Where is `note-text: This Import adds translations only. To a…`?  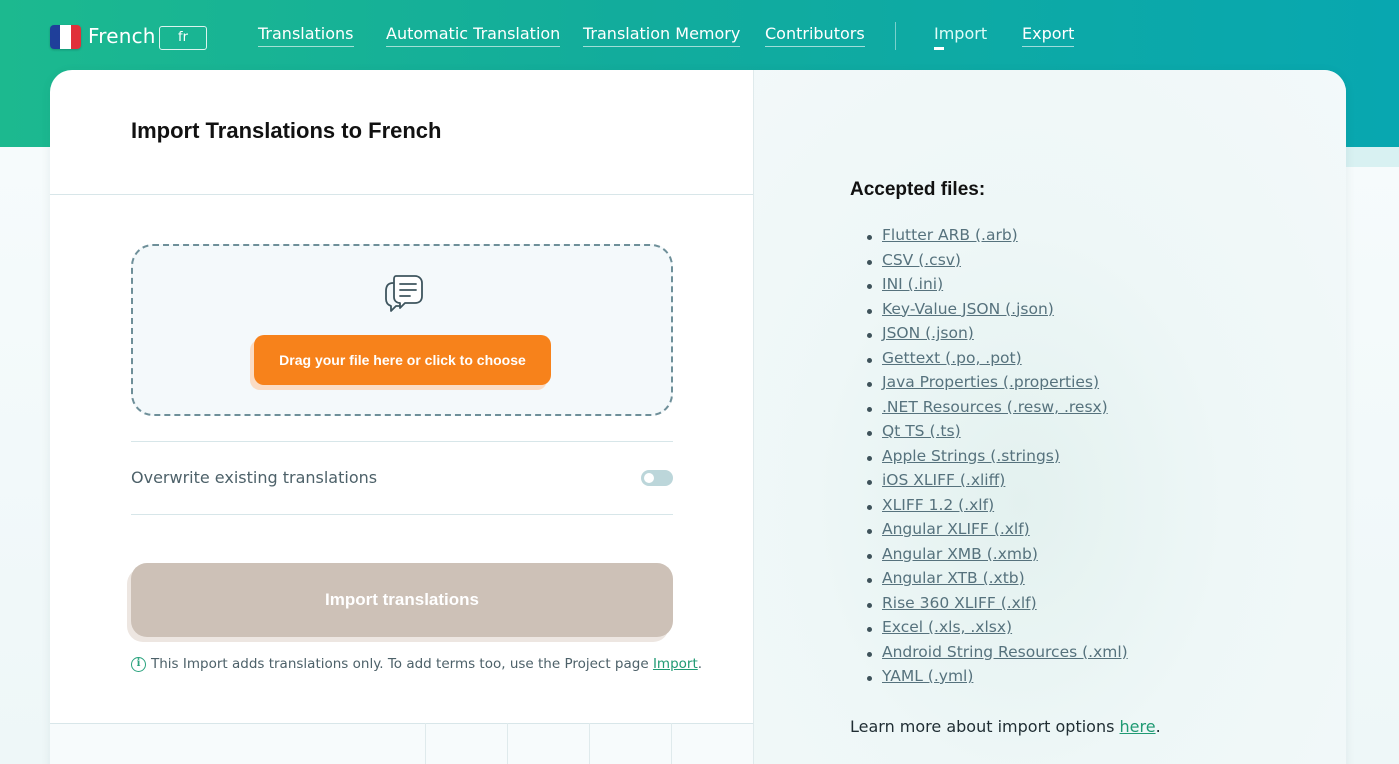
note-text: This Import adds translations only. To a… is located at coordinates (400, 664).